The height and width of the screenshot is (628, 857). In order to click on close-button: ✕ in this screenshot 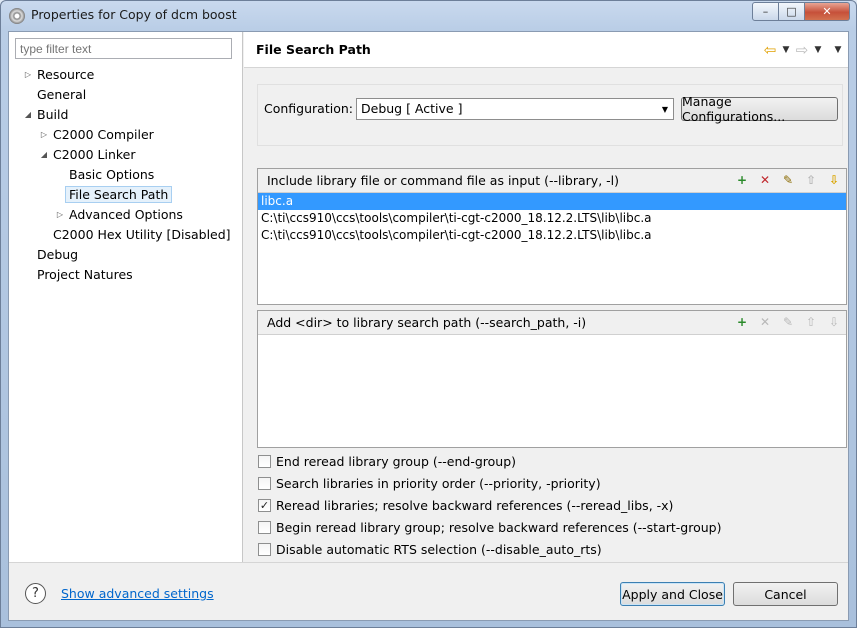, I will do `click(827, 11)`.